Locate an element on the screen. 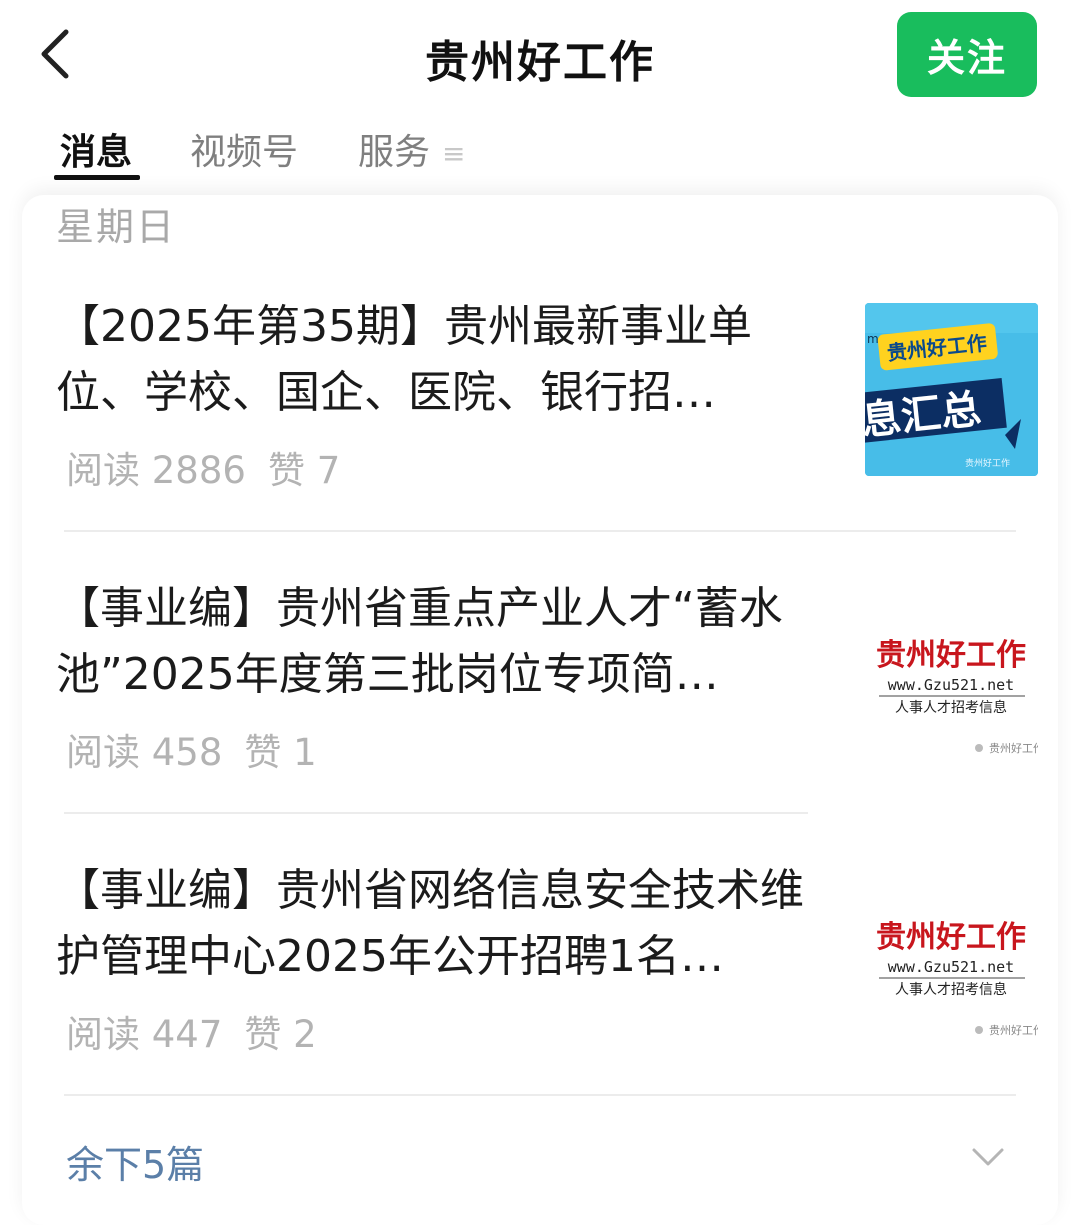  tab-video-channel: 视频号 is located at coordinates (244, 149).